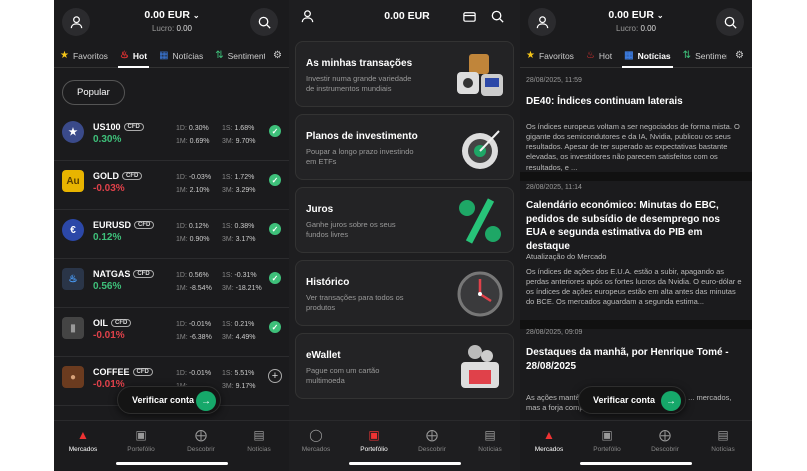 Image resolution: width=807 pixels, height=471 pixels. I want to click on cfd-badge: CFD, so click(132, 176).